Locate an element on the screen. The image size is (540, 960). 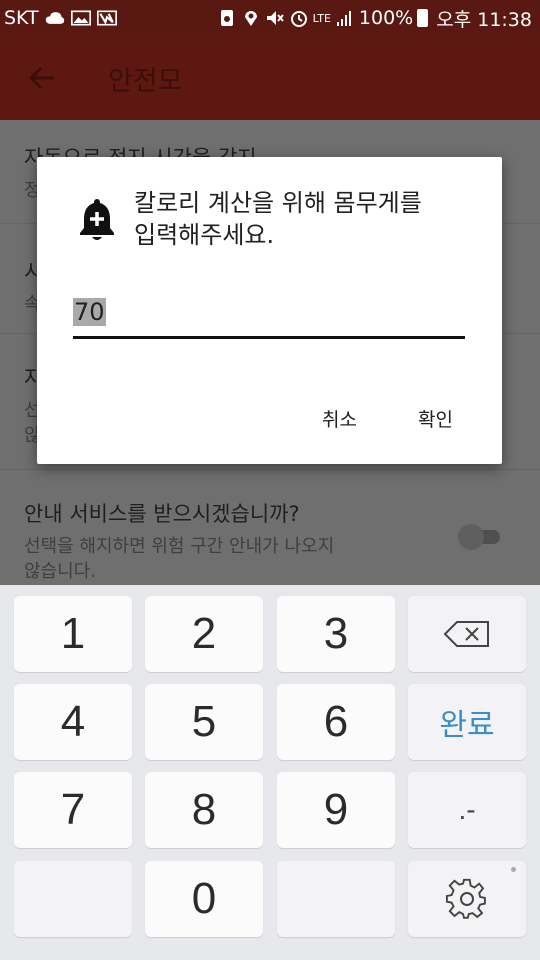
ok-button: 확인 is located at coordinates (435, 418).